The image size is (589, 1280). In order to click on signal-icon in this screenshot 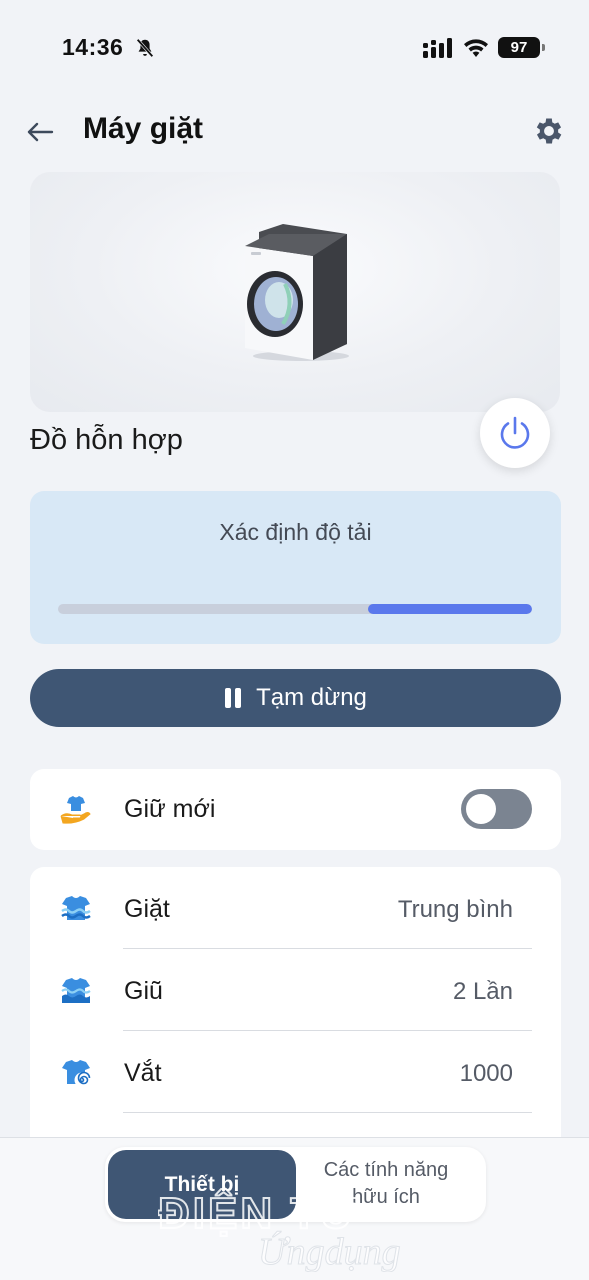, I will do `click(437, 48)`.